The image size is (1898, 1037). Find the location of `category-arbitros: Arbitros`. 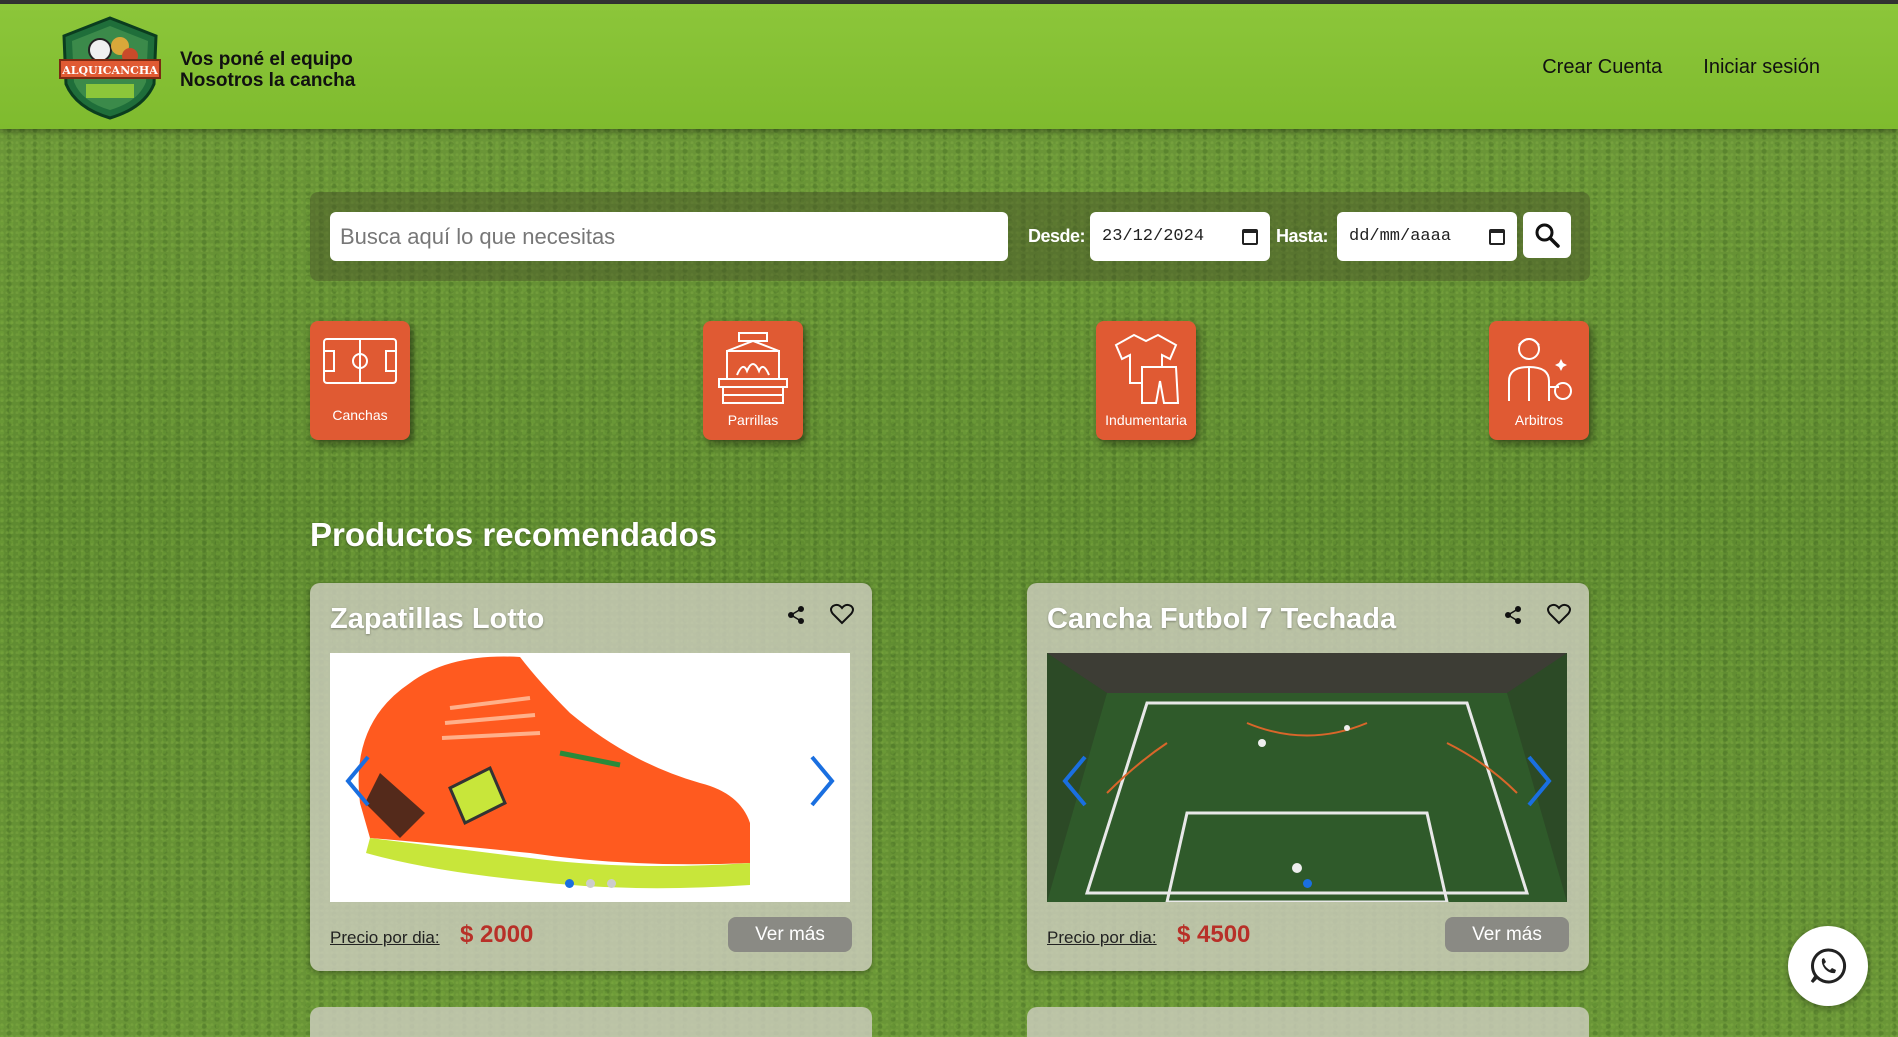

category-arbitros: Arbitros is located at coordinates (1539, 380).